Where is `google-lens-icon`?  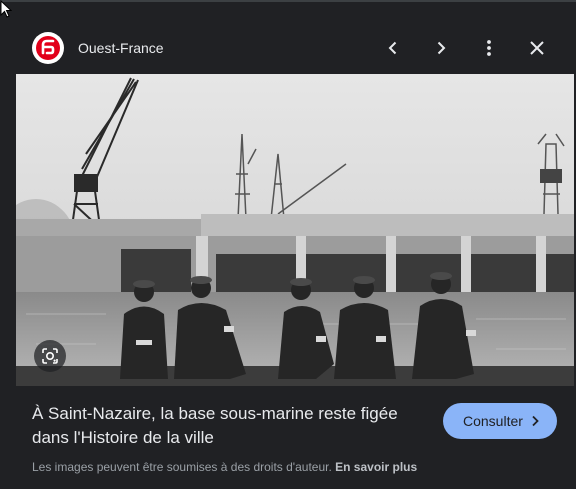
google-lens-icon is located at coordinates (50, 356).